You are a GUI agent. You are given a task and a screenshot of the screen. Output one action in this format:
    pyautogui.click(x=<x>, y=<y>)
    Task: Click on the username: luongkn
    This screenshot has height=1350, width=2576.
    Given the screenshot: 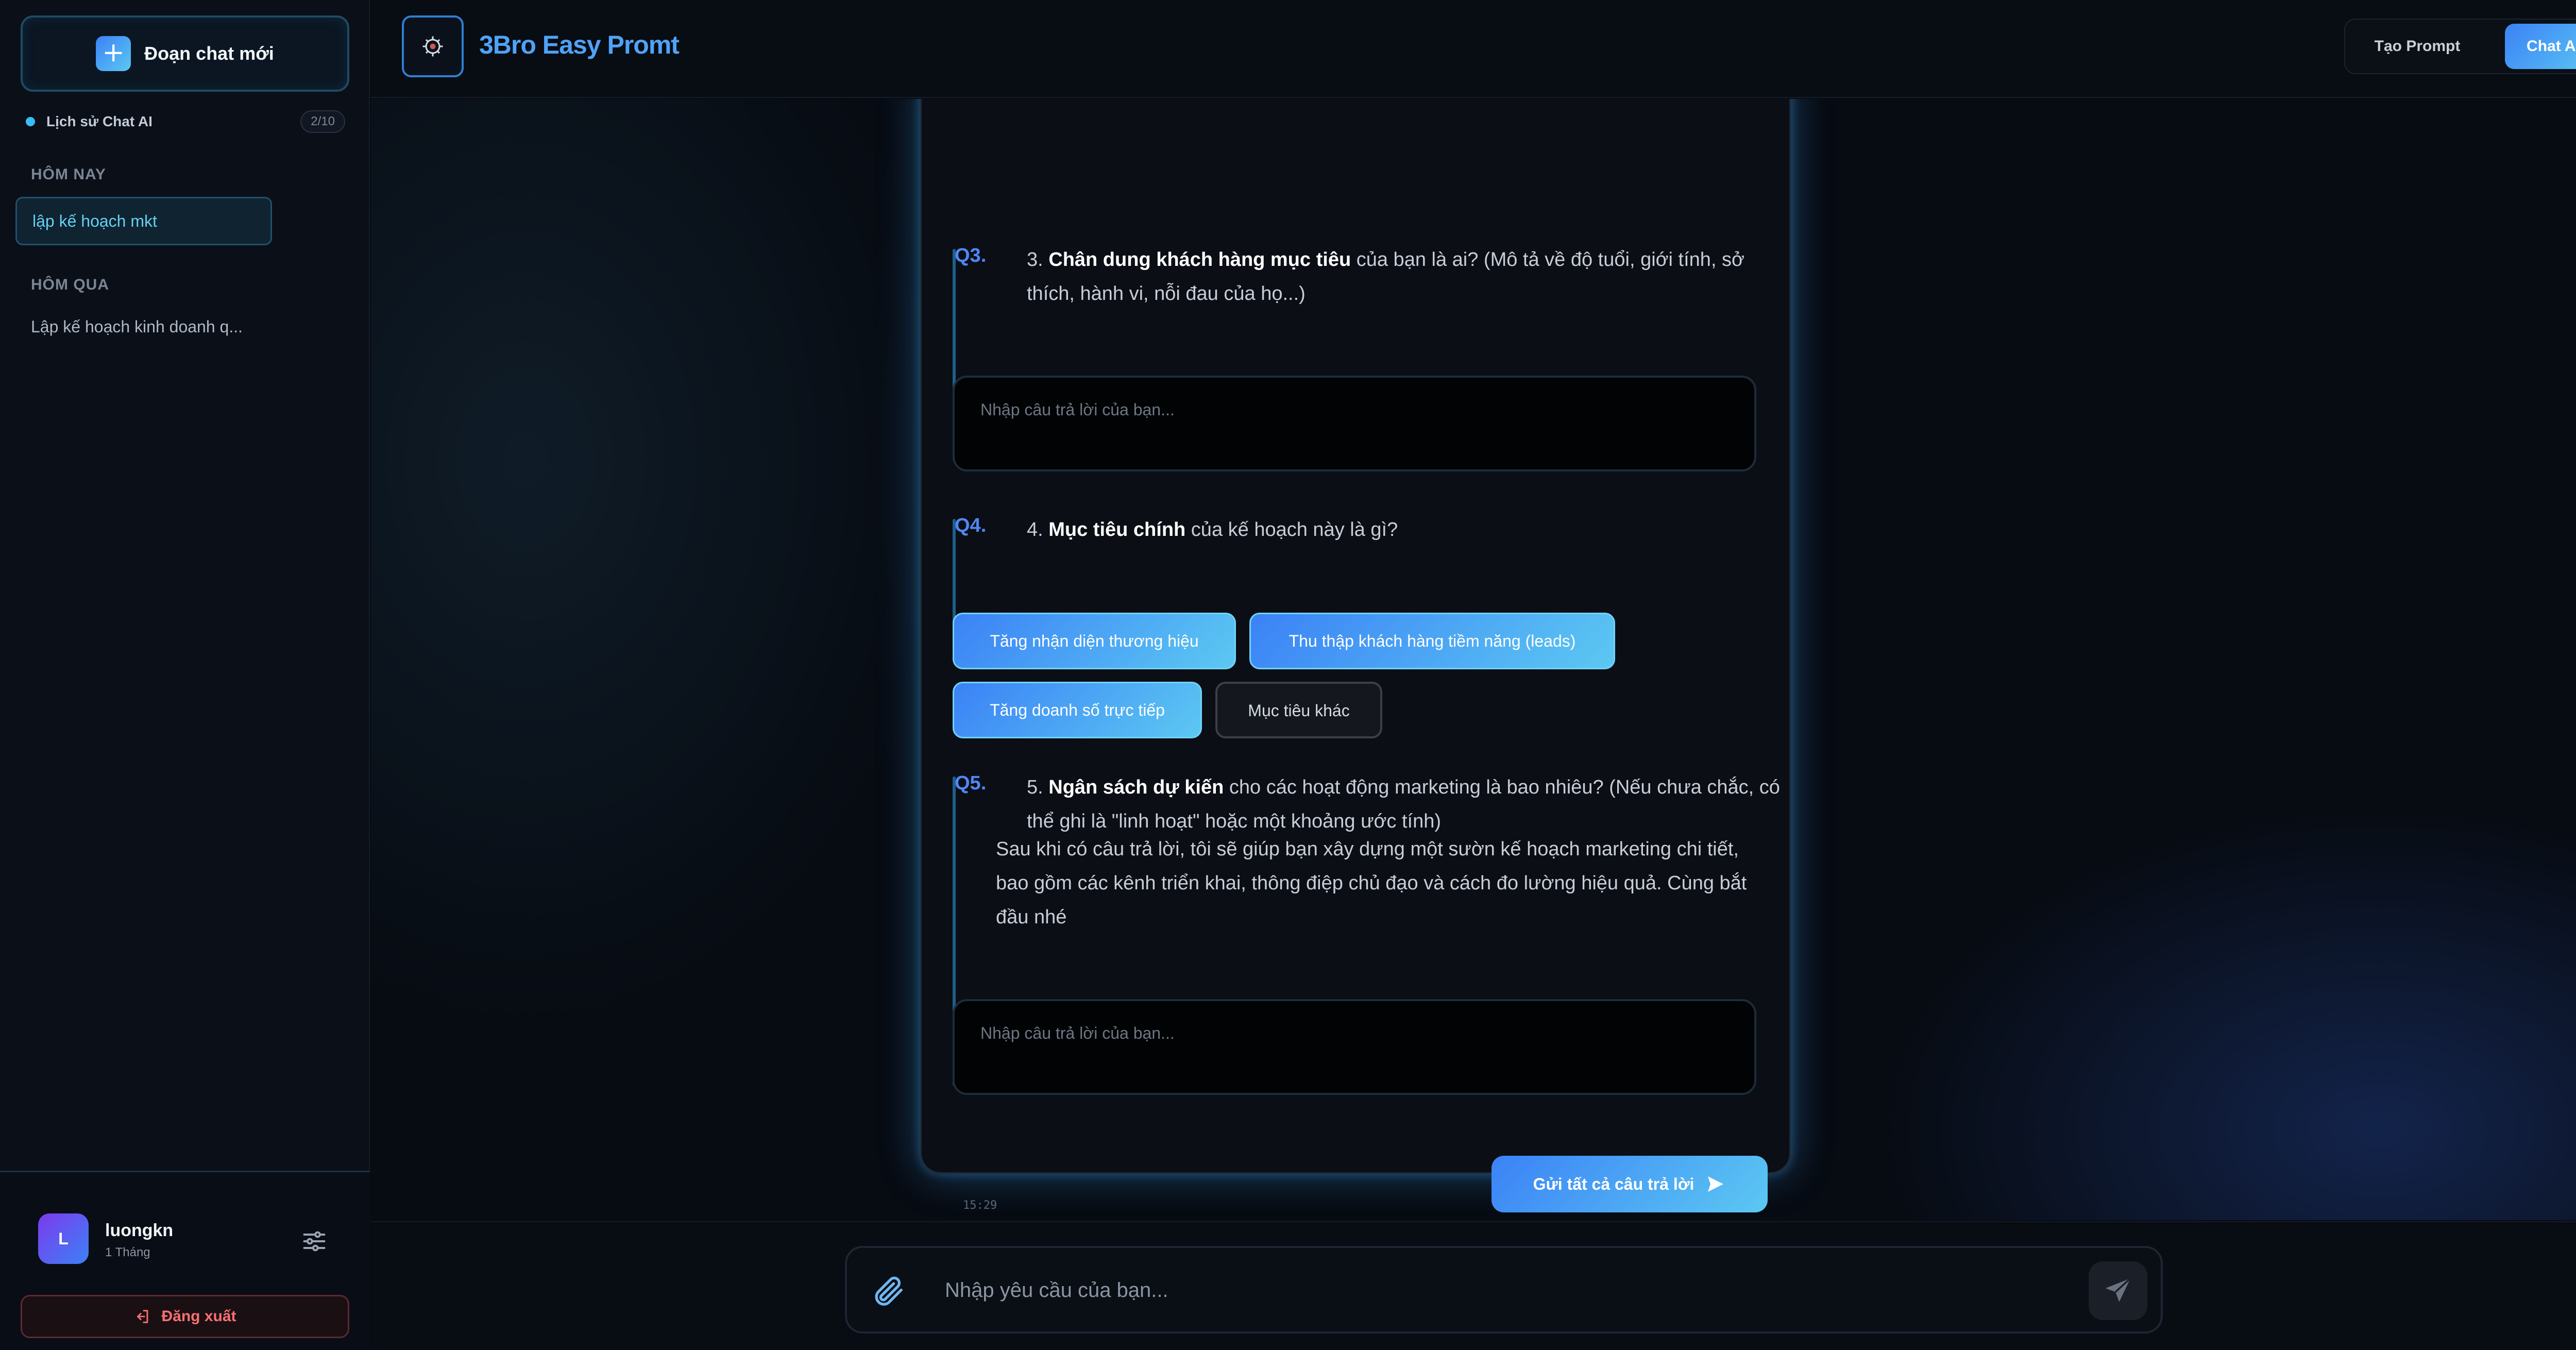 What is the action you would take?
    pyautogui.click(x=139, y=1230)
    